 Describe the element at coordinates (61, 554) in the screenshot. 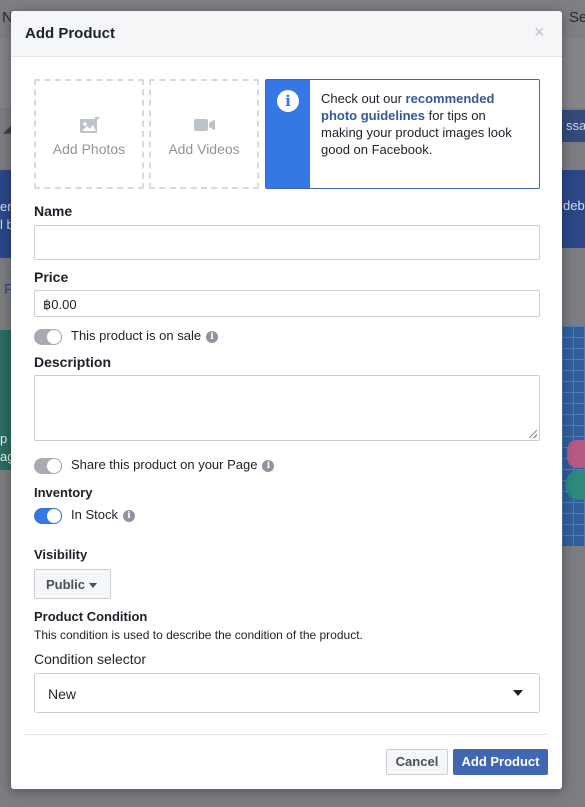

I see `visibility-label: Visibility` at that location.